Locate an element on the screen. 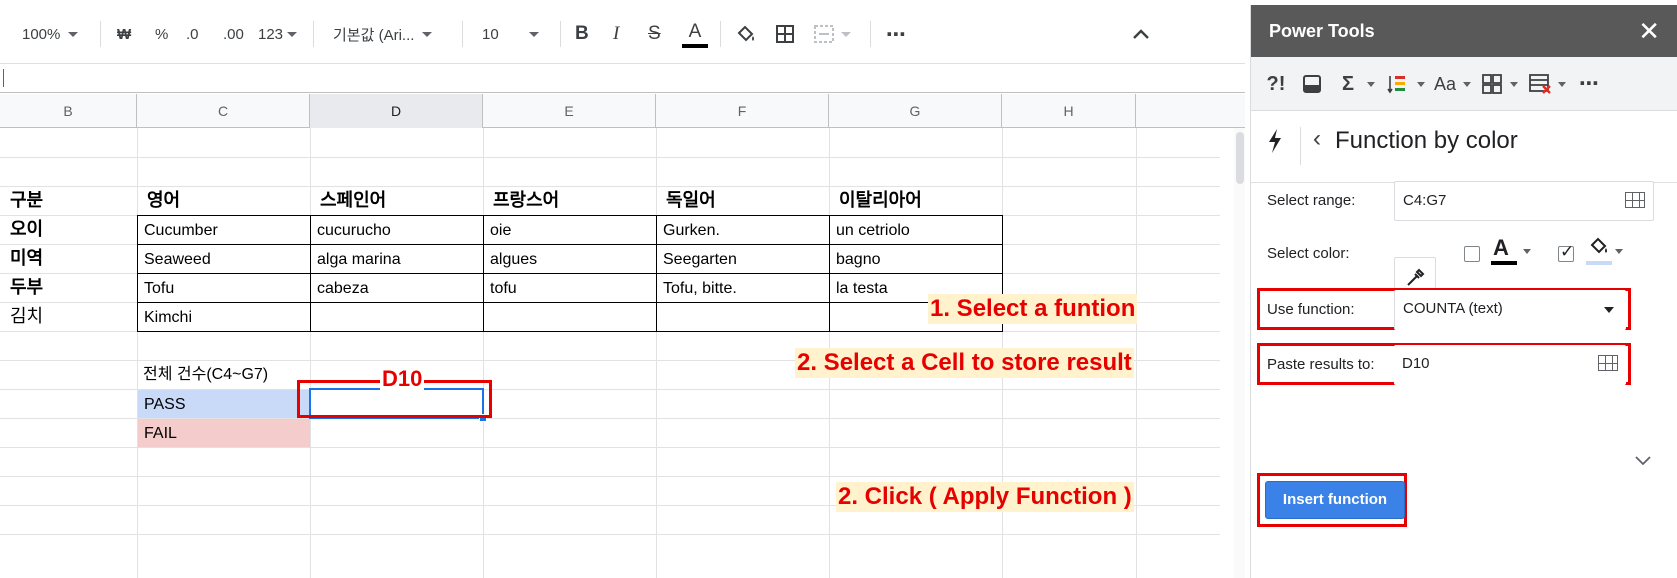 Image resolution: width=1677 pixels, height=578 pixels. more-options-icon: ⋯ is located at coordinates (1589, 84).